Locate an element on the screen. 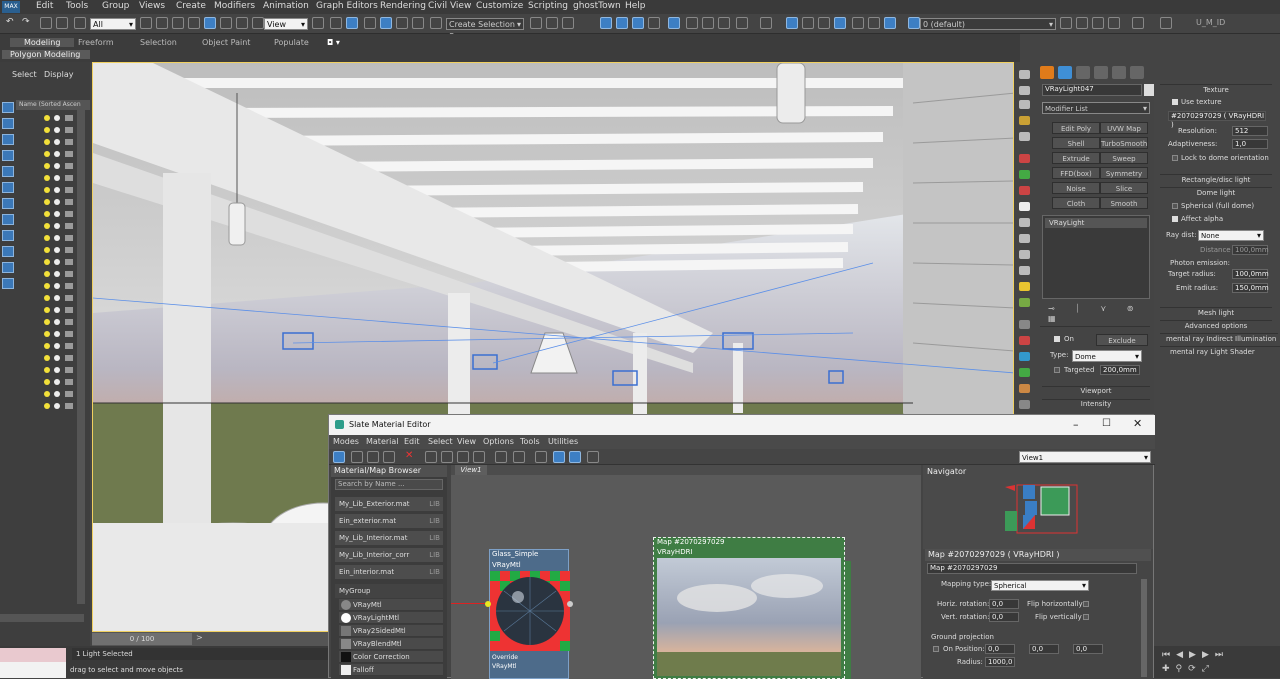 This screenshot has height=679, width=1280. filter-bones-icon is located at coordinates (8, 251).